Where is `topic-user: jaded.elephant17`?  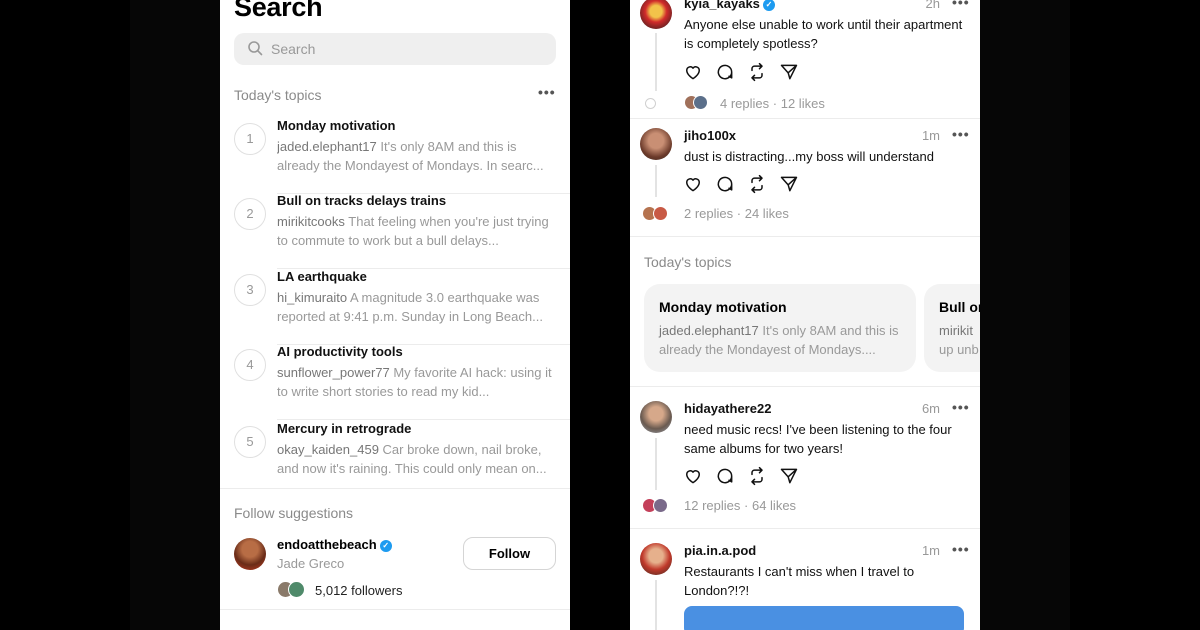
topic-user: jaded.elephant17 is located at coordinates (709, 330).